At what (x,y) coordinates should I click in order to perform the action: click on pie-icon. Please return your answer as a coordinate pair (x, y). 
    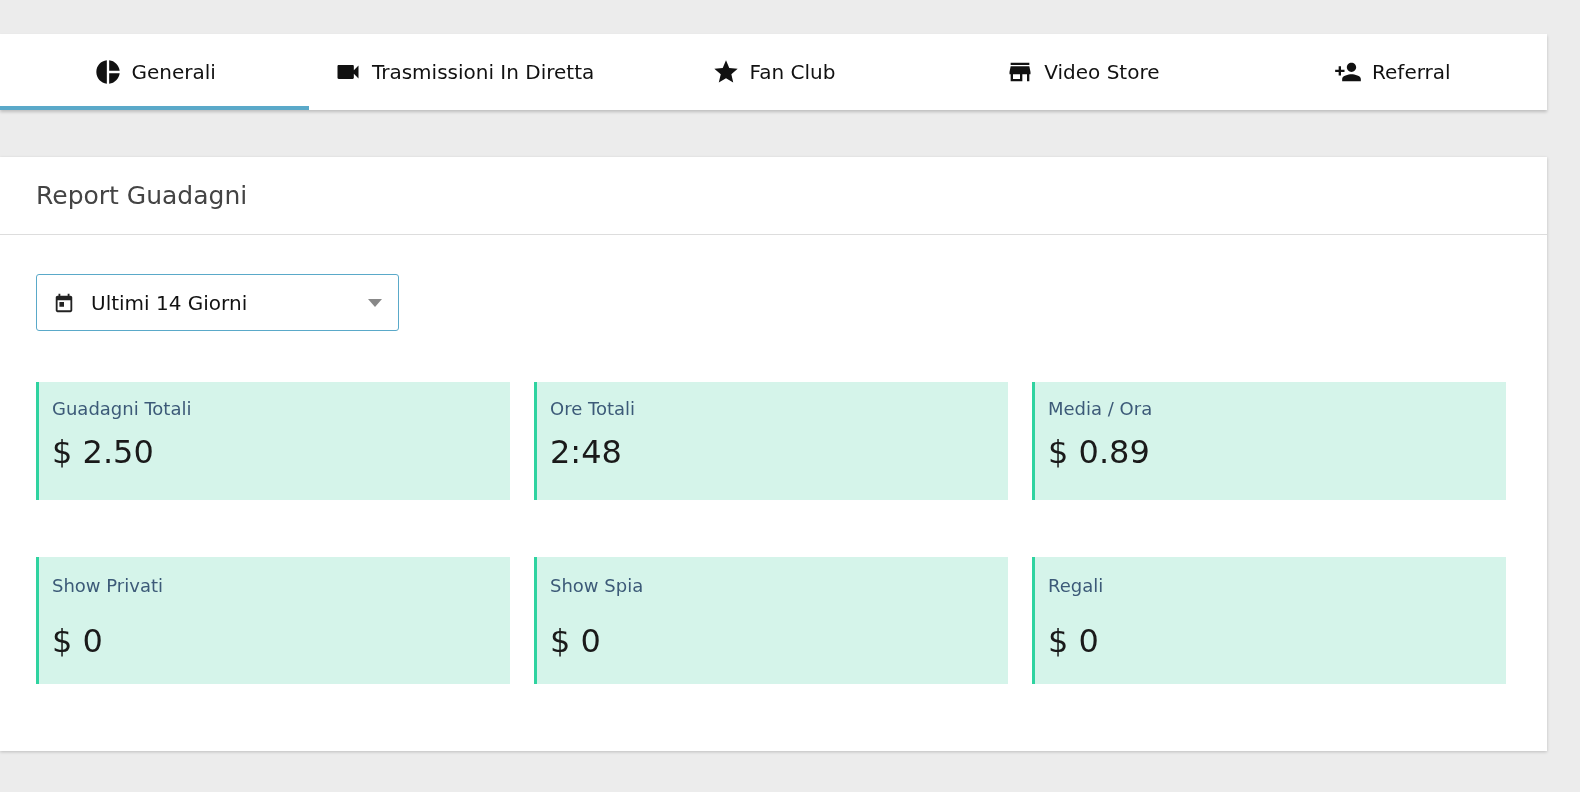
    Looking at the image, I should click on (107, 72).